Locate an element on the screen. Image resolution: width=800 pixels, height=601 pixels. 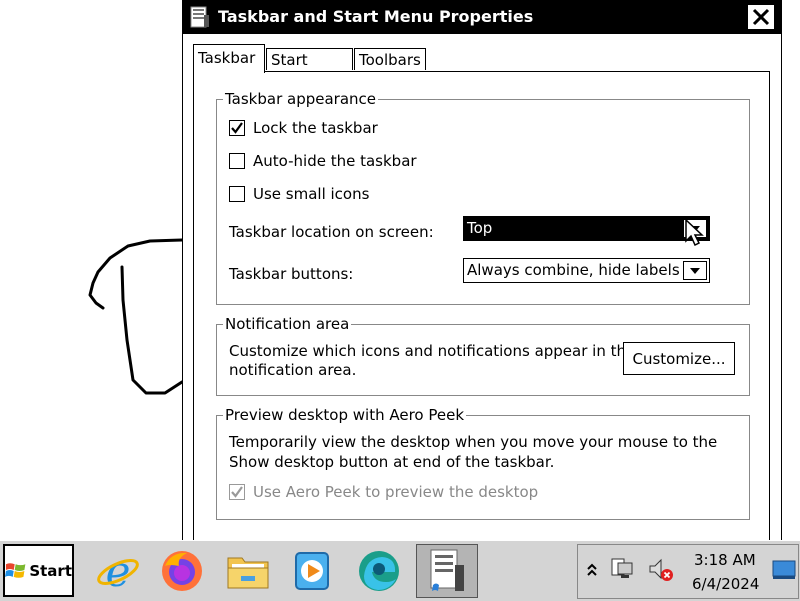
svg-text: e is located at coordinates (118, 571).